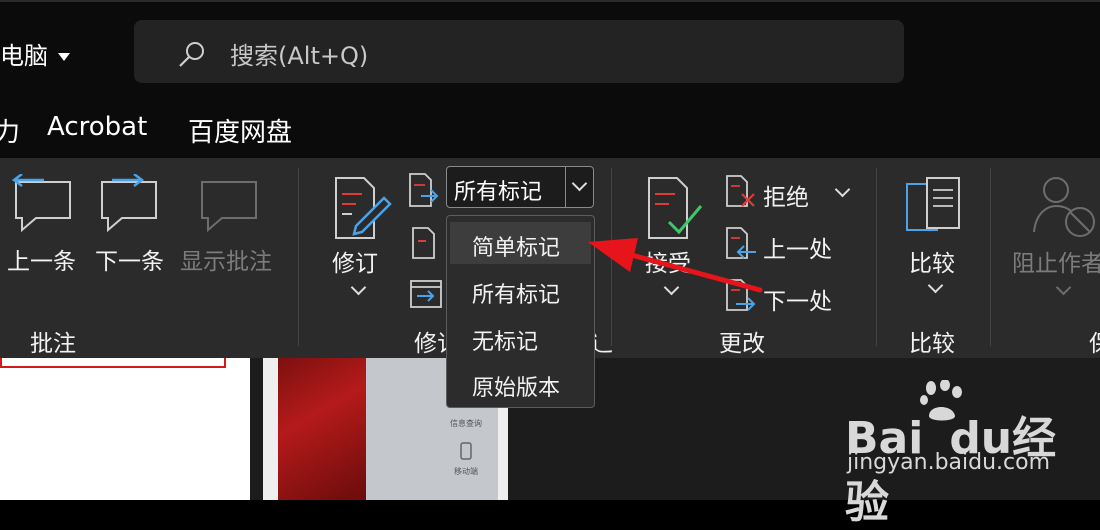 The width and height of the screenshot is (1100, 530). What do you see at coordinates (613, 255) in the screenshot?
I see `arrow-head` at bounding box center [613, 255].